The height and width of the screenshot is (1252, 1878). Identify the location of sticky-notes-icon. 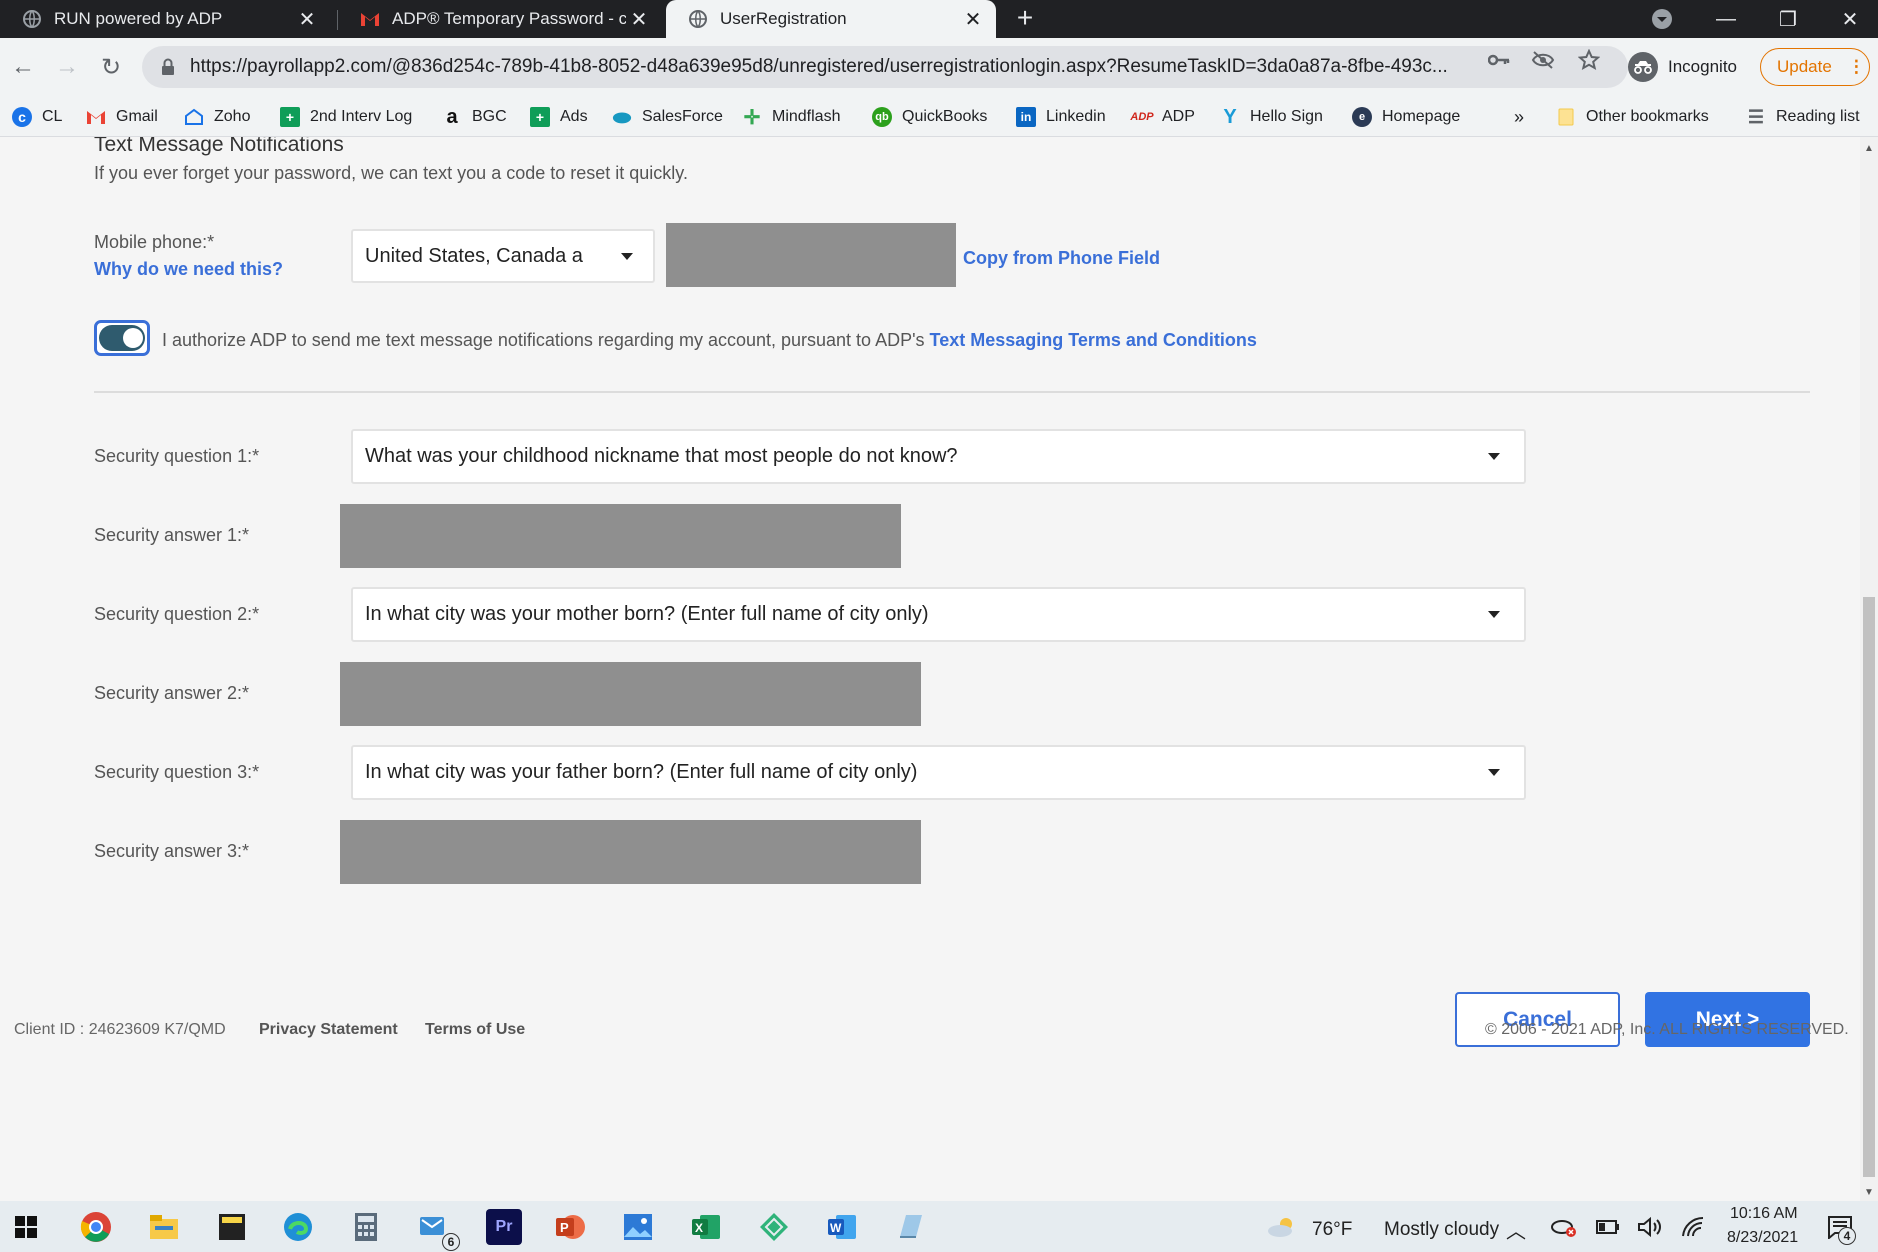
(232, 1227).